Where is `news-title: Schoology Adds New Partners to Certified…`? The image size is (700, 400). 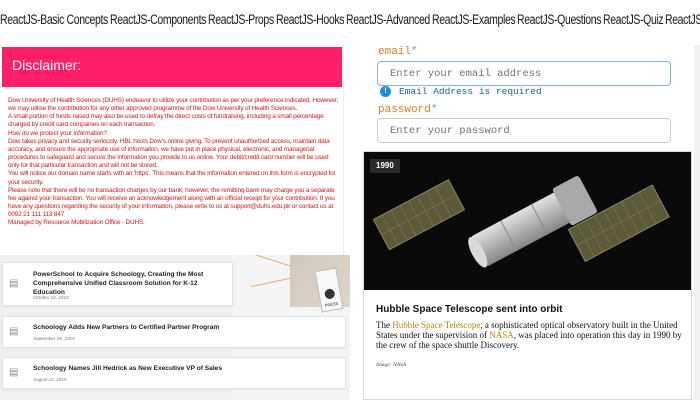
news-title: Schoology Adds New Partners to Certified… is located at coordinates (126, 327).